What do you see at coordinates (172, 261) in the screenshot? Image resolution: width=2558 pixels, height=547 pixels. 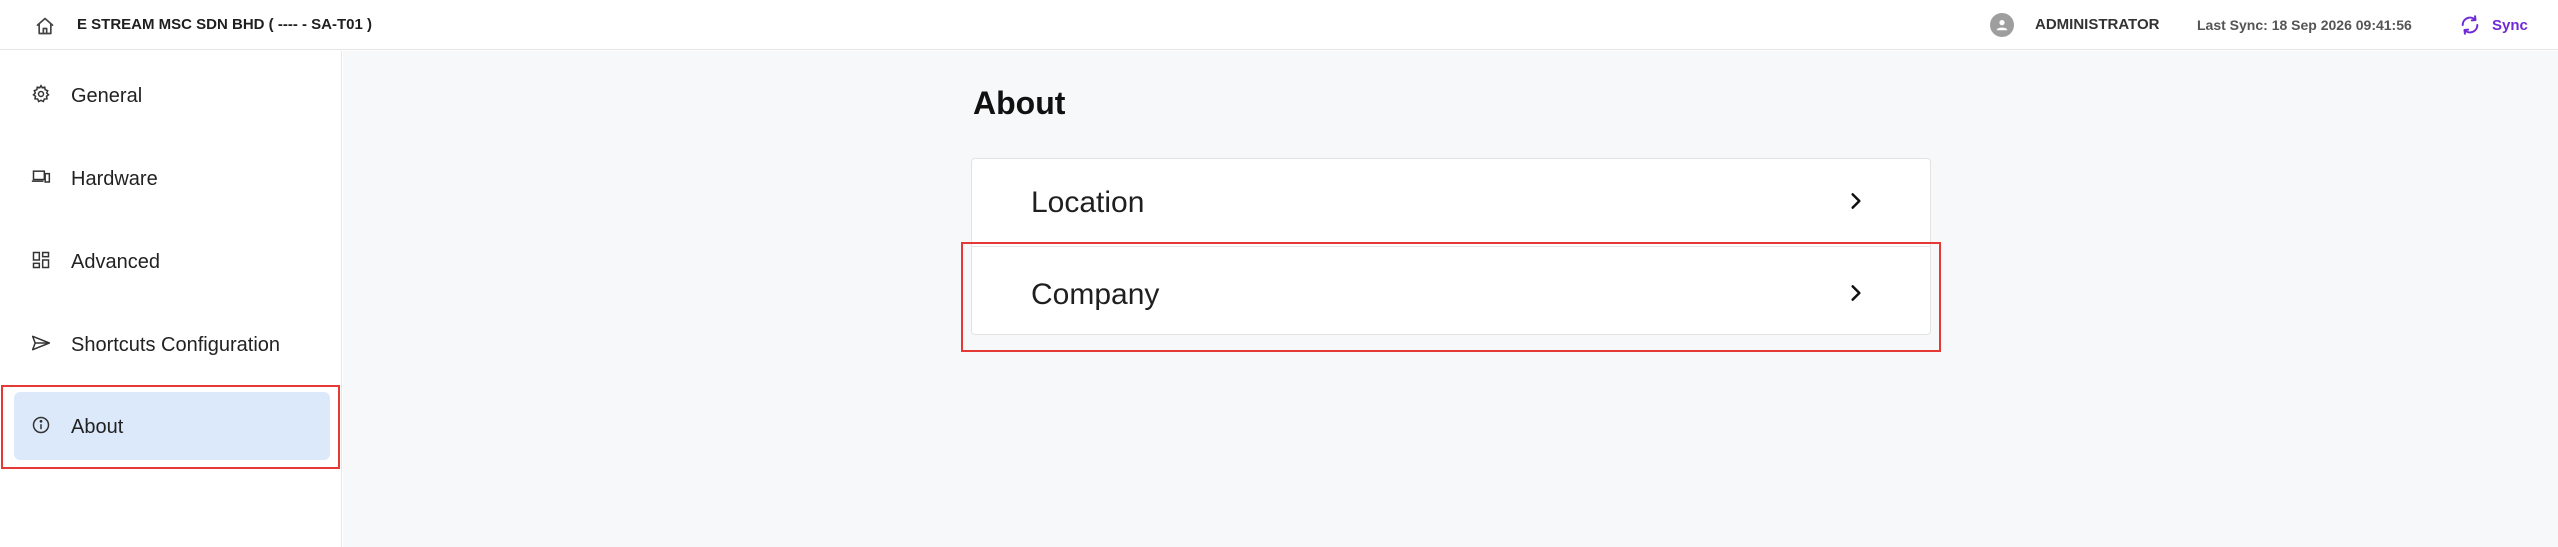 I see `sidebar-item-advanced: Advanced` at bounding box center [172, 261].